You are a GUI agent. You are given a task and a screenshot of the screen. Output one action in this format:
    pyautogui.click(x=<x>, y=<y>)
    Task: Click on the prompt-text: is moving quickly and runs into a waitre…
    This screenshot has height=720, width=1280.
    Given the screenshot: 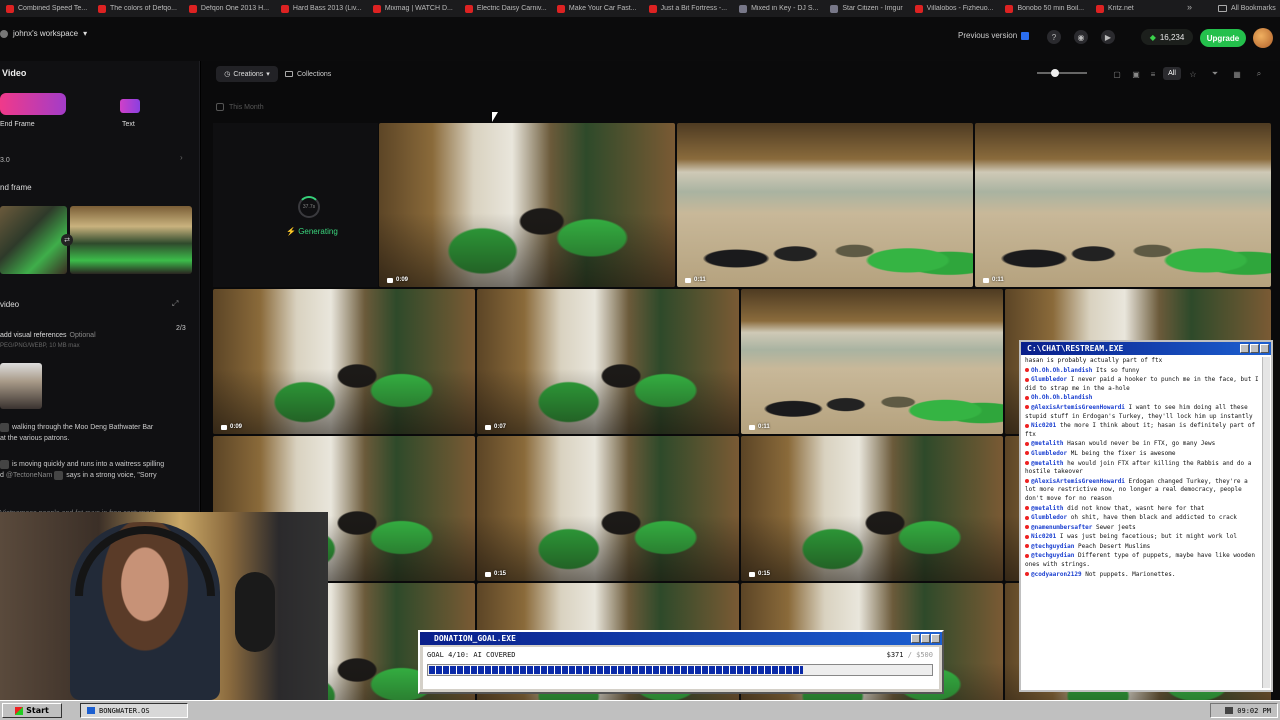 What is the action you would take?
    pyautogui.click(x=97, y=470)
    